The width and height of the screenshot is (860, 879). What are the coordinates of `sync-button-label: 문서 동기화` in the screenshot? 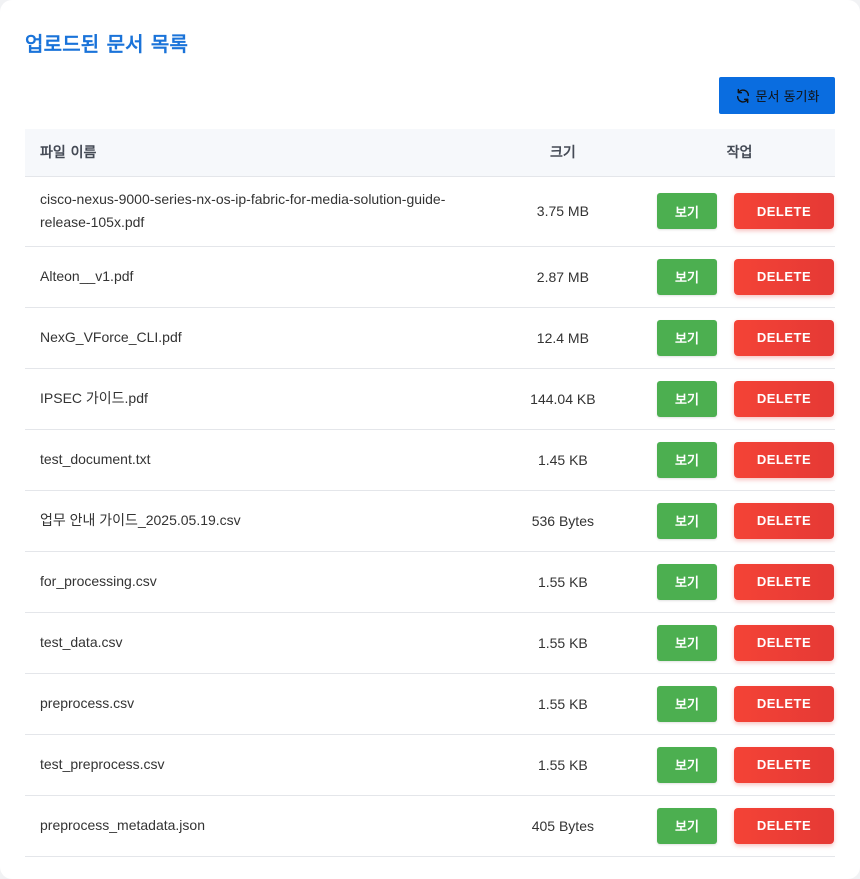 It's located at (787, 97).